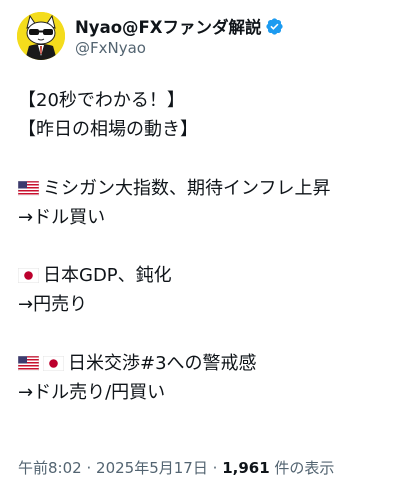 This screenshot has height=490, width=419. What do you see at coordinates (53, 305) in the screenshot?
I see `tweet-line-text: →円売り` at bounding box center [53, 305].